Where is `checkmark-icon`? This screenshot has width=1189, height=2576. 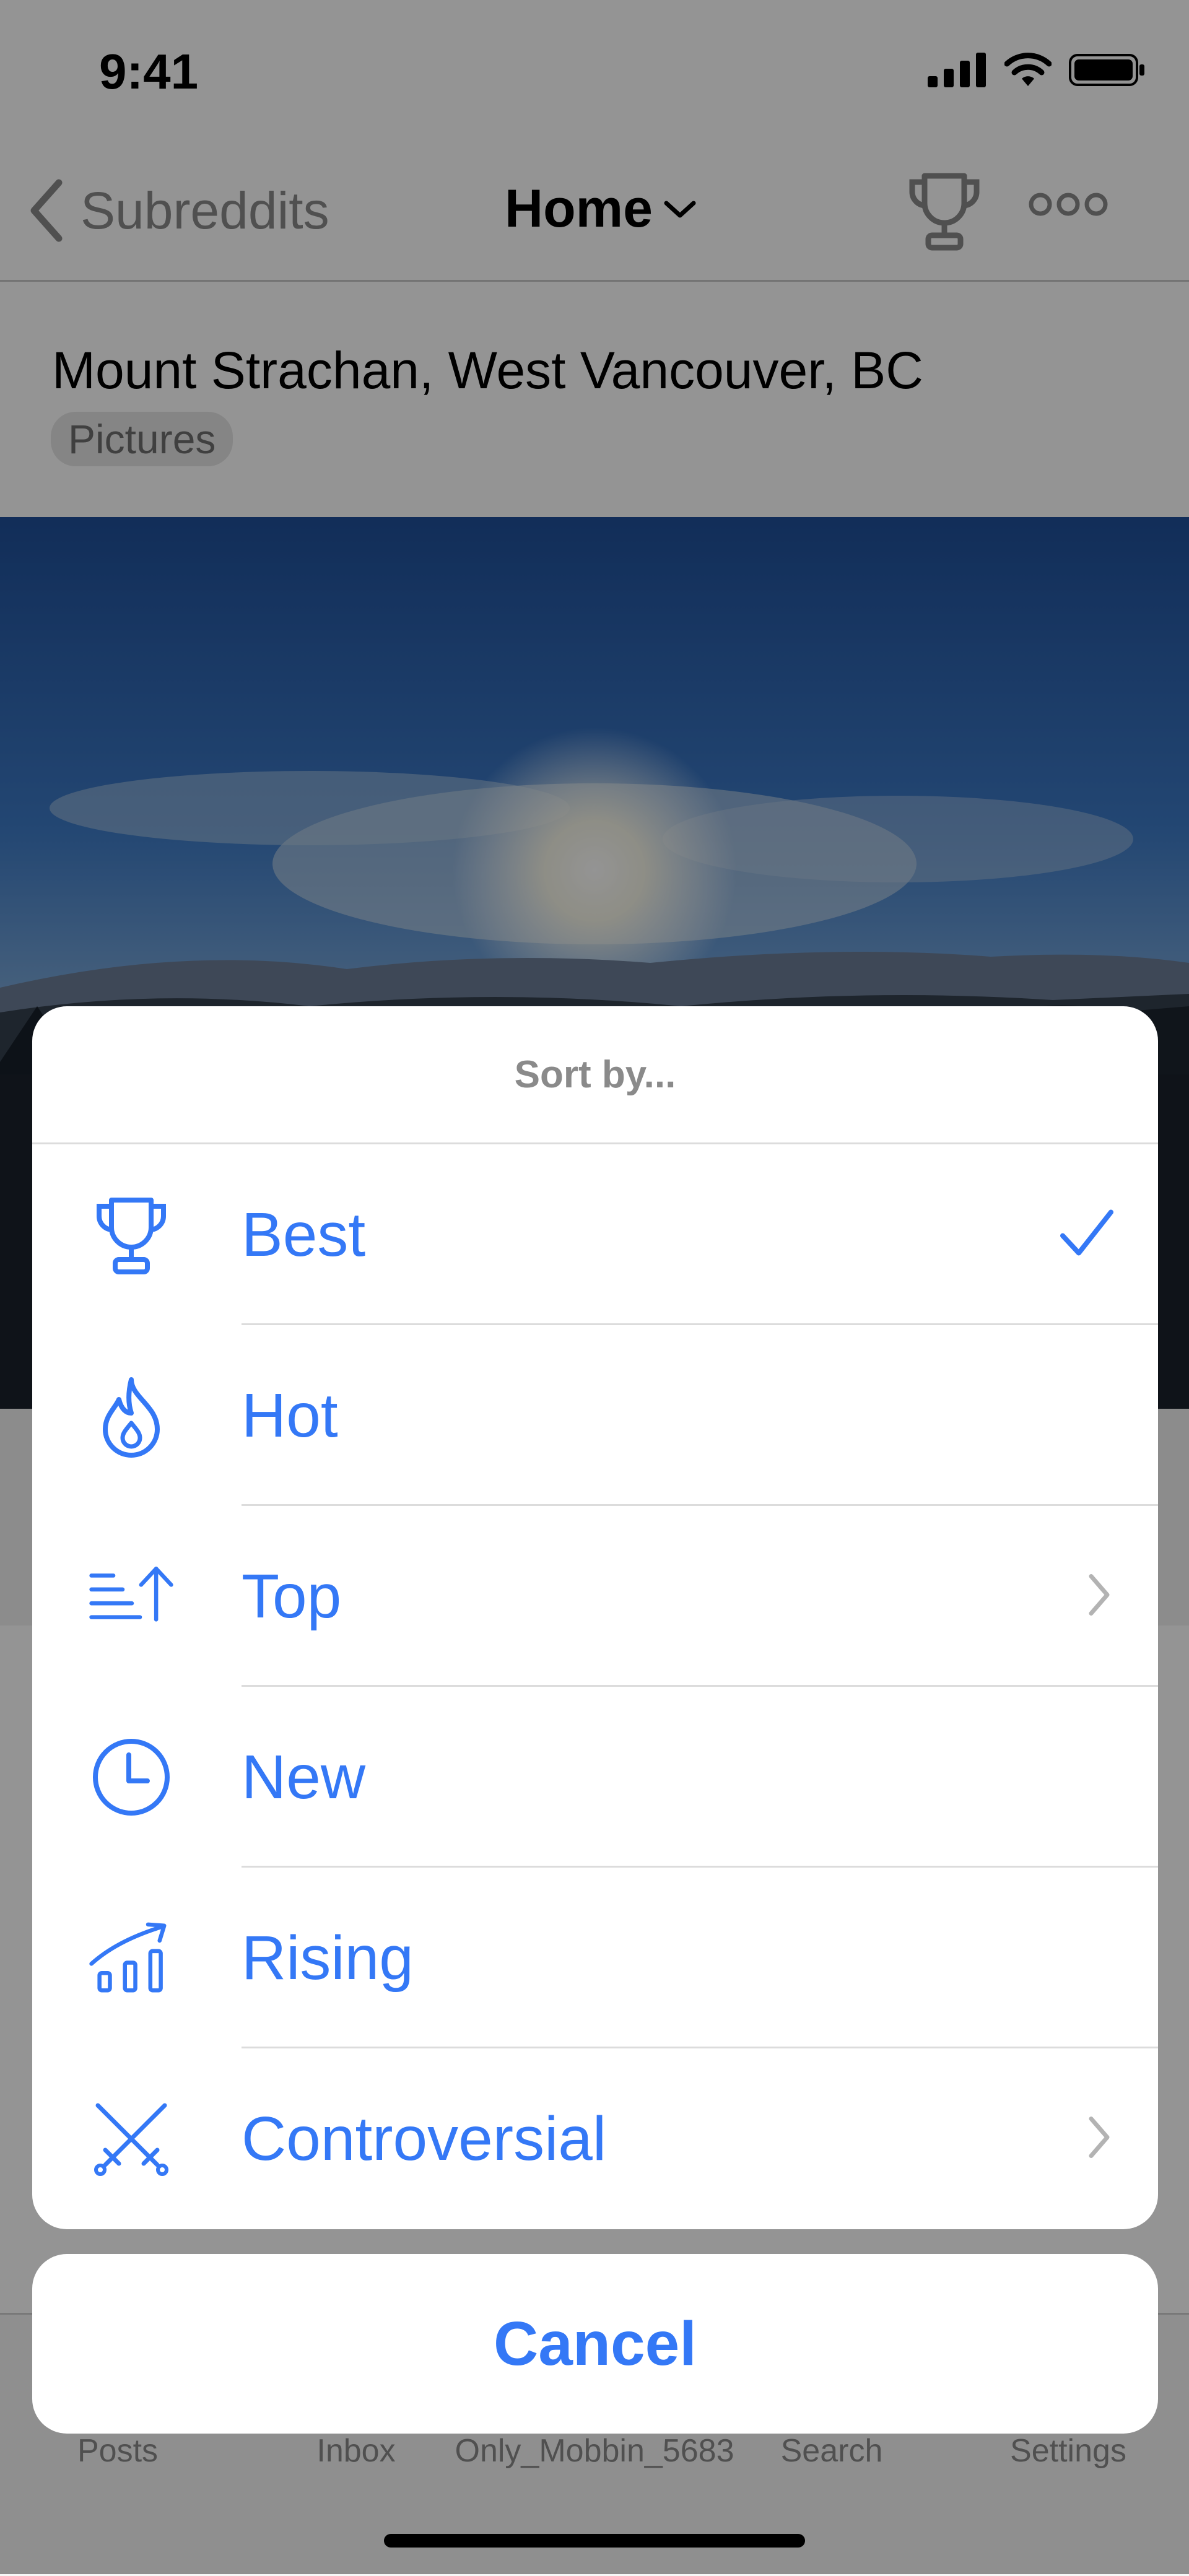
checkmark-icon is located at coordinates (1087, 1235).